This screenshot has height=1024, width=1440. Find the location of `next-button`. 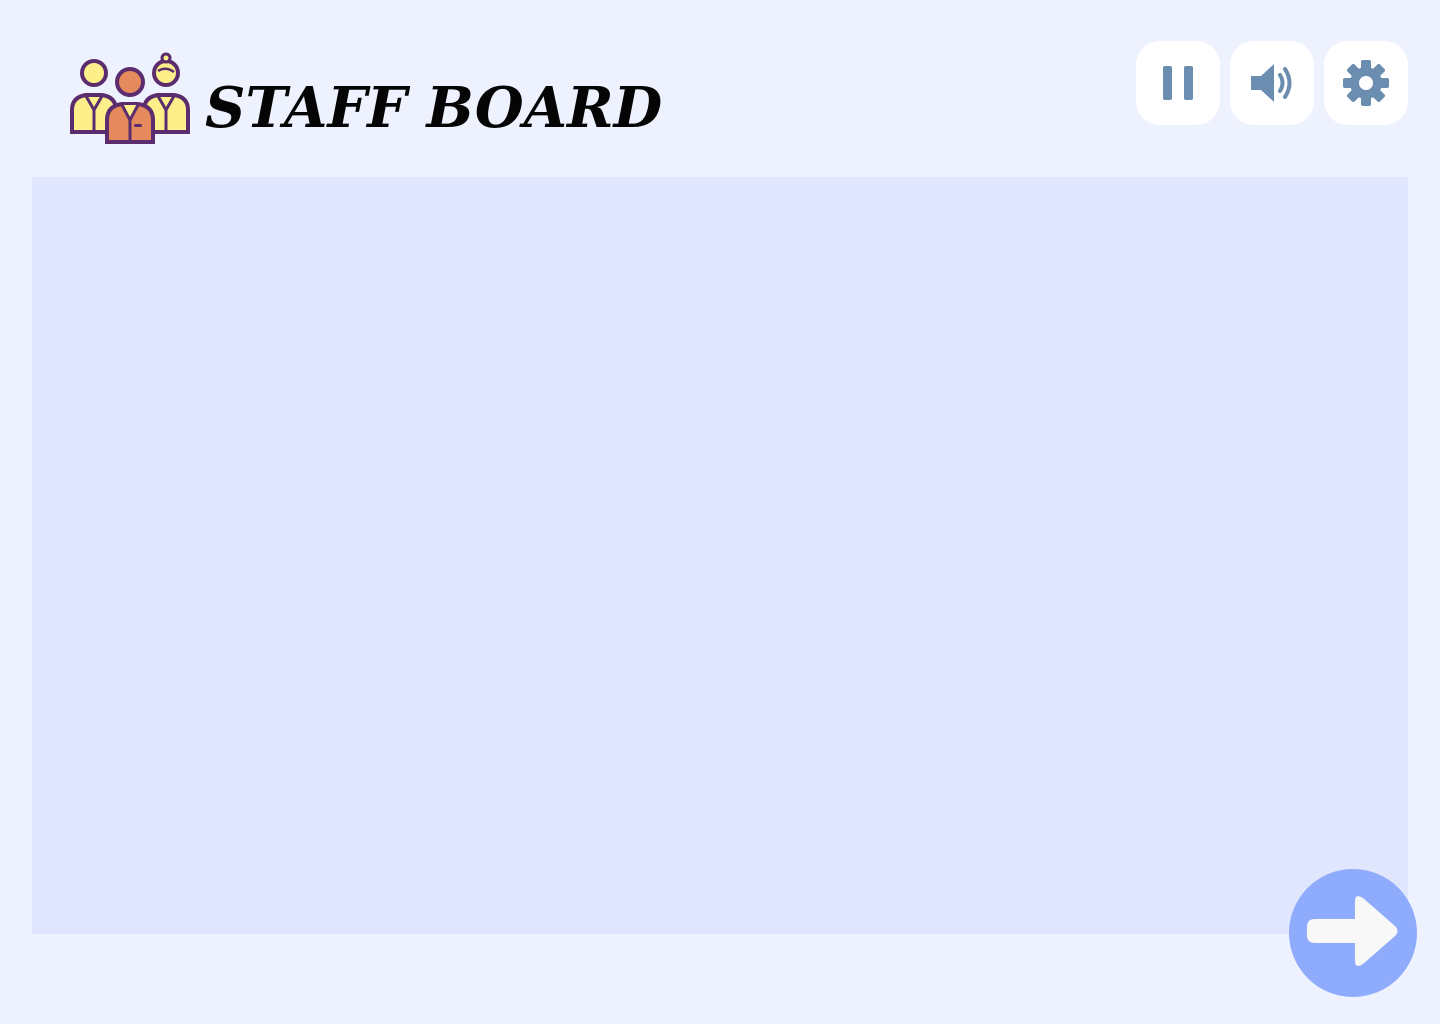

next-button is located at coordinates (1353, 933).